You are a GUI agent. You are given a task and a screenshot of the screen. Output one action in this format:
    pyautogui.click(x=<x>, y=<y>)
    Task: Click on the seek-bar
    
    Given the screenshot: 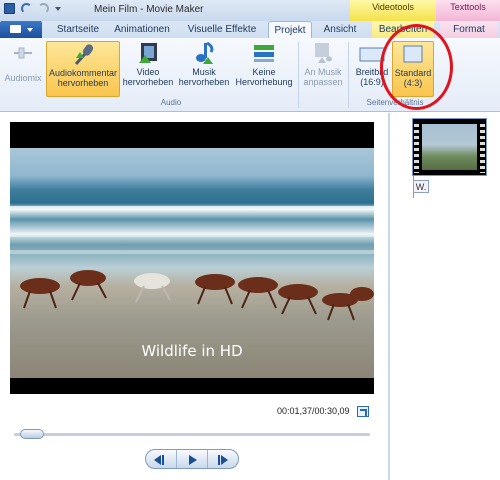 What is the action you would take?
    pyautogui.click(x=192, y=434)
    